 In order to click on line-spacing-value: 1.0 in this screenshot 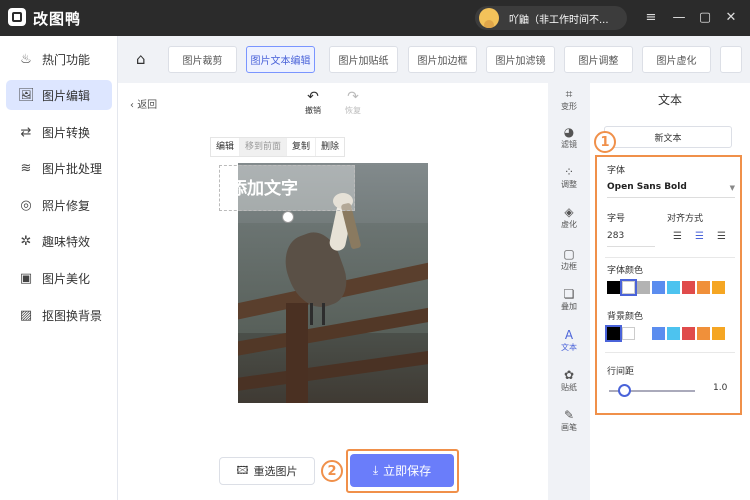, I will do `click(720, 388)`.